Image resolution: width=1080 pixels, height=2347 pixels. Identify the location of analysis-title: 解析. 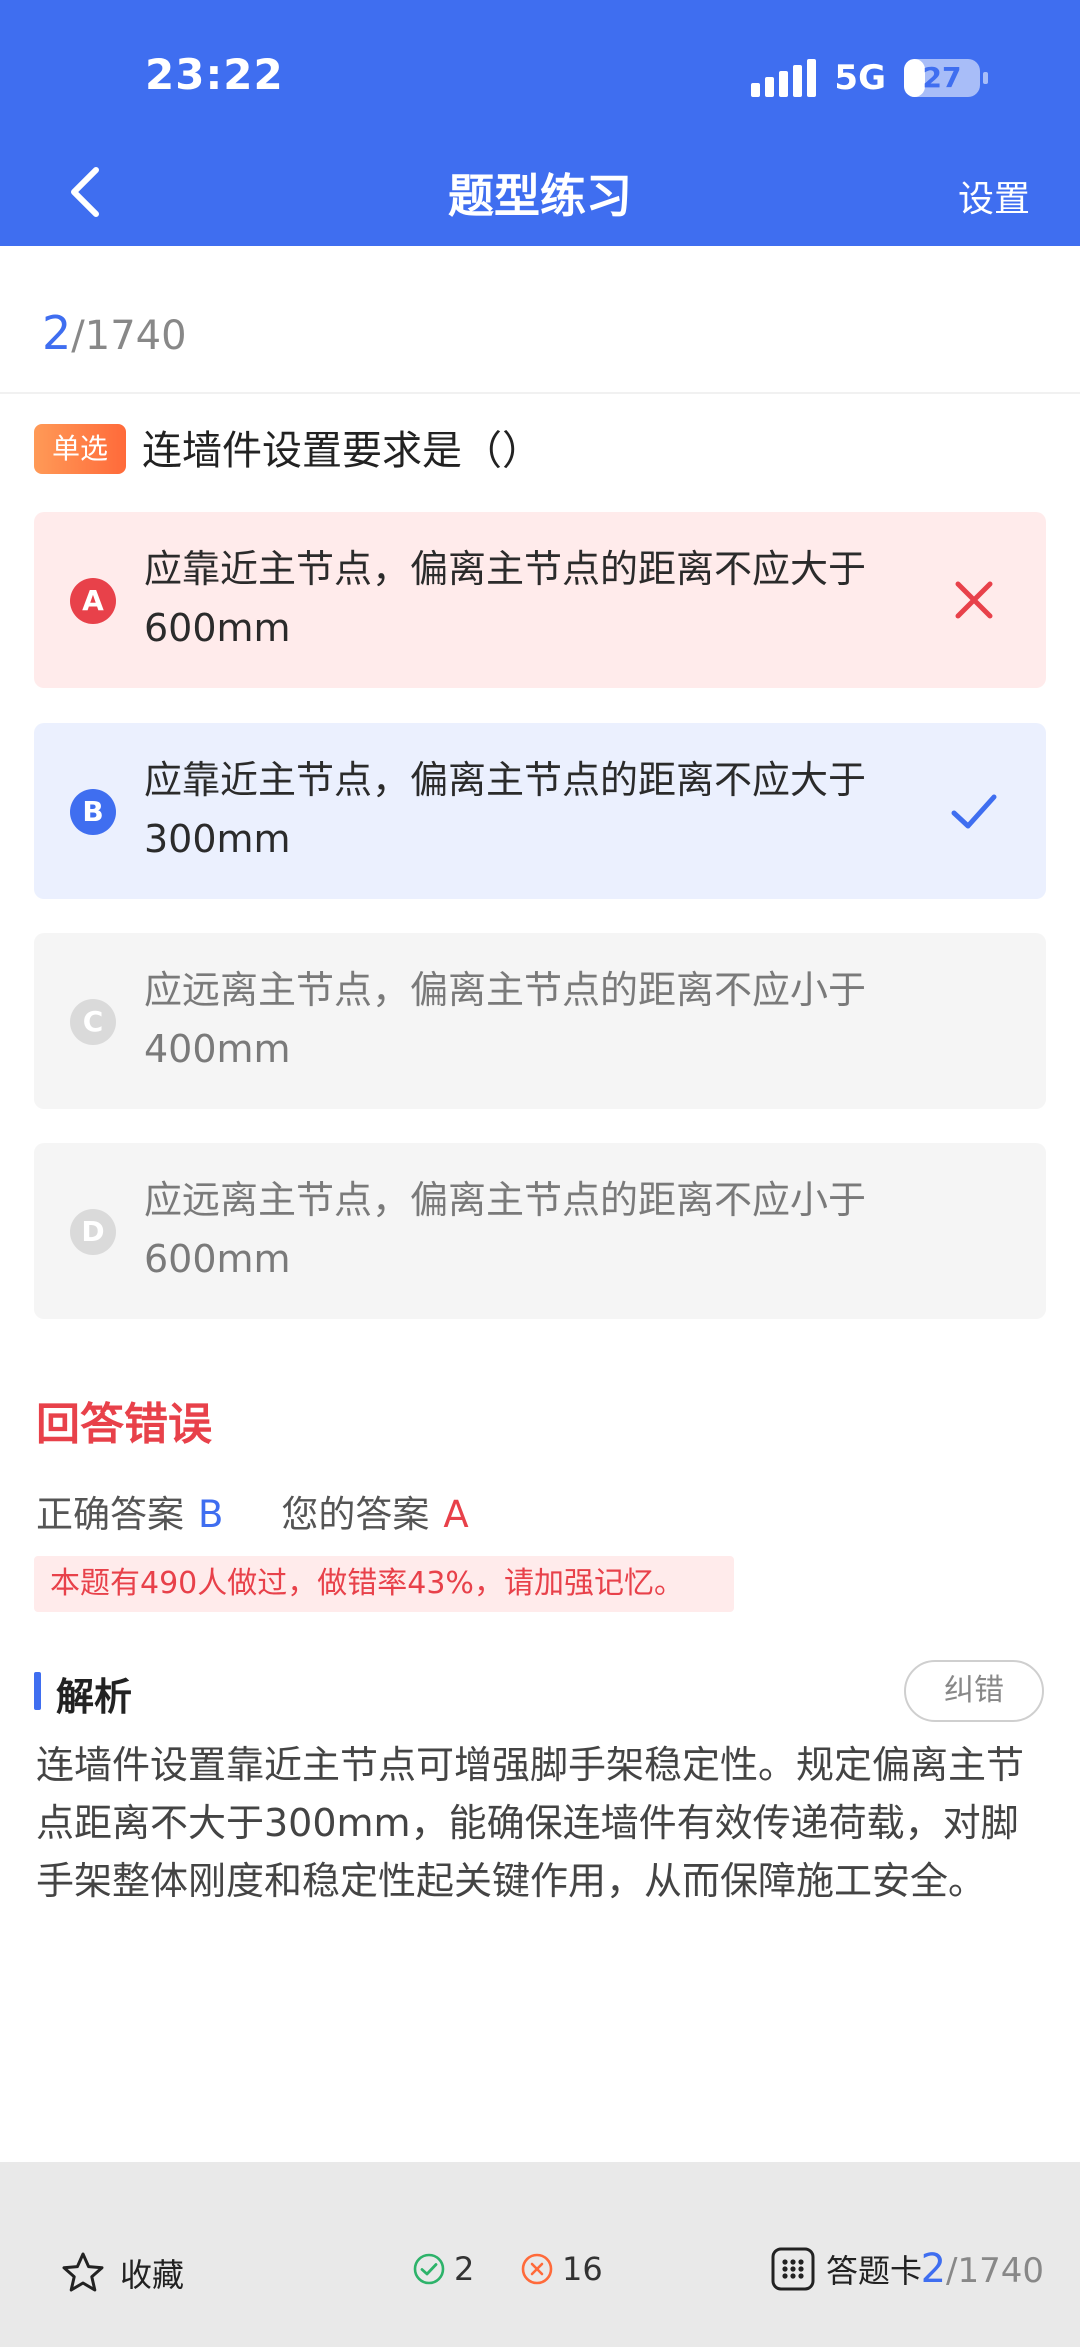
(94, 1697).